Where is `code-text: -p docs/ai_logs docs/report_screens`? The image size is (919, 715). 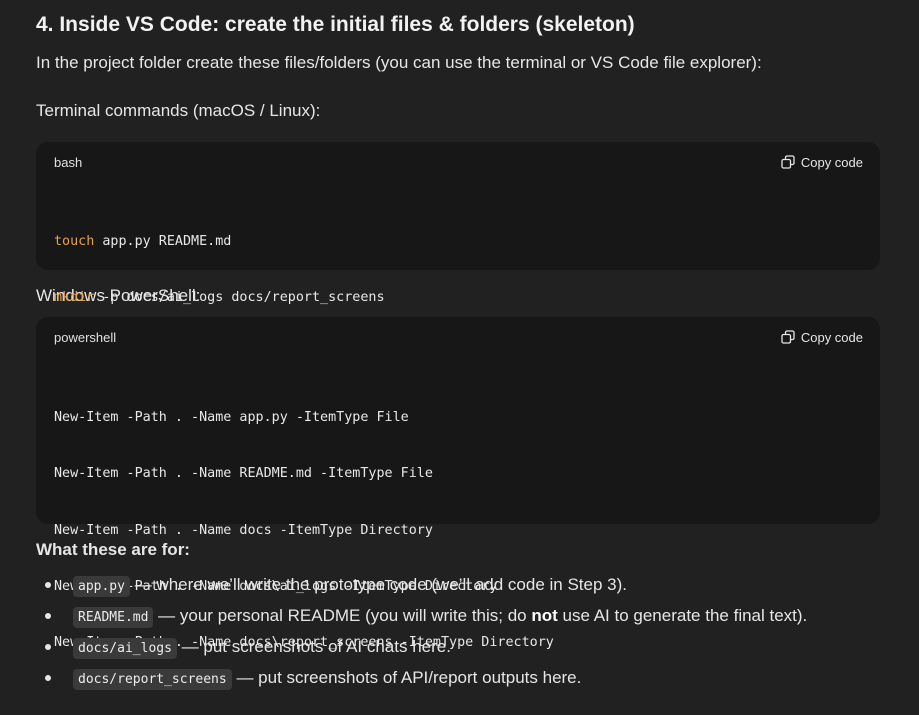 code-text: -p docs/ai_logs docs/report_screens is located at coordinates (239, 298).